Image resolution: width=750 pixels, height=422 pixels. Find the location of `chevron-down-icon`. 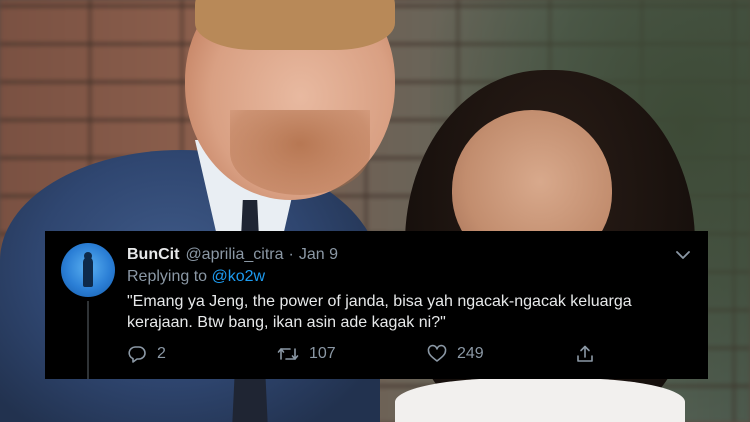

chevron-down-icon is located at coordinates (683, 255).